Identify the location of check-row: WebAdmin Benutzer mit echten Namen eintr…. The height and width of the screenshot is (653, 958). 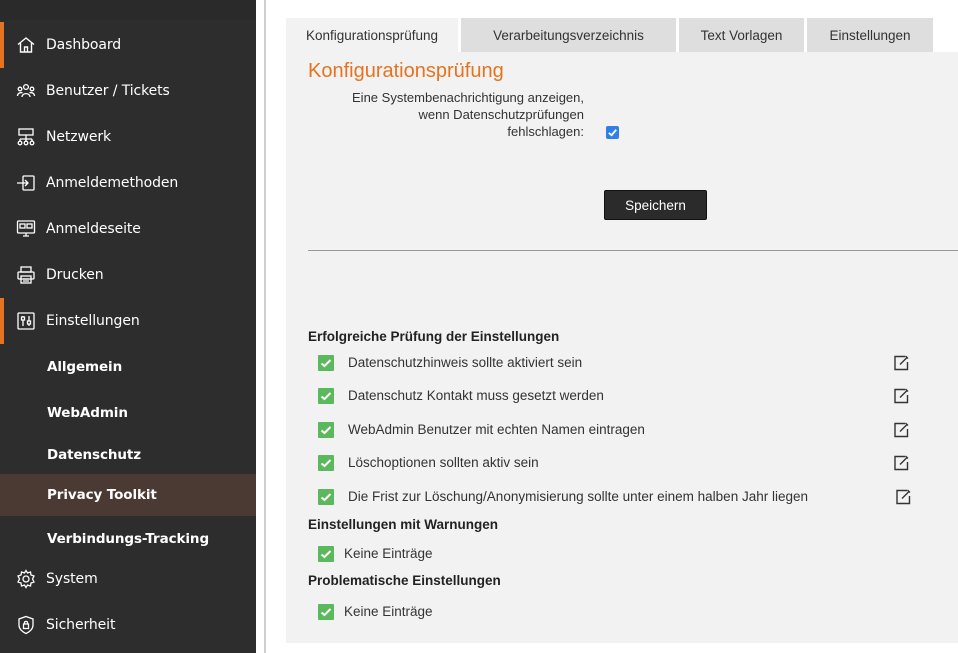
(618, 430).